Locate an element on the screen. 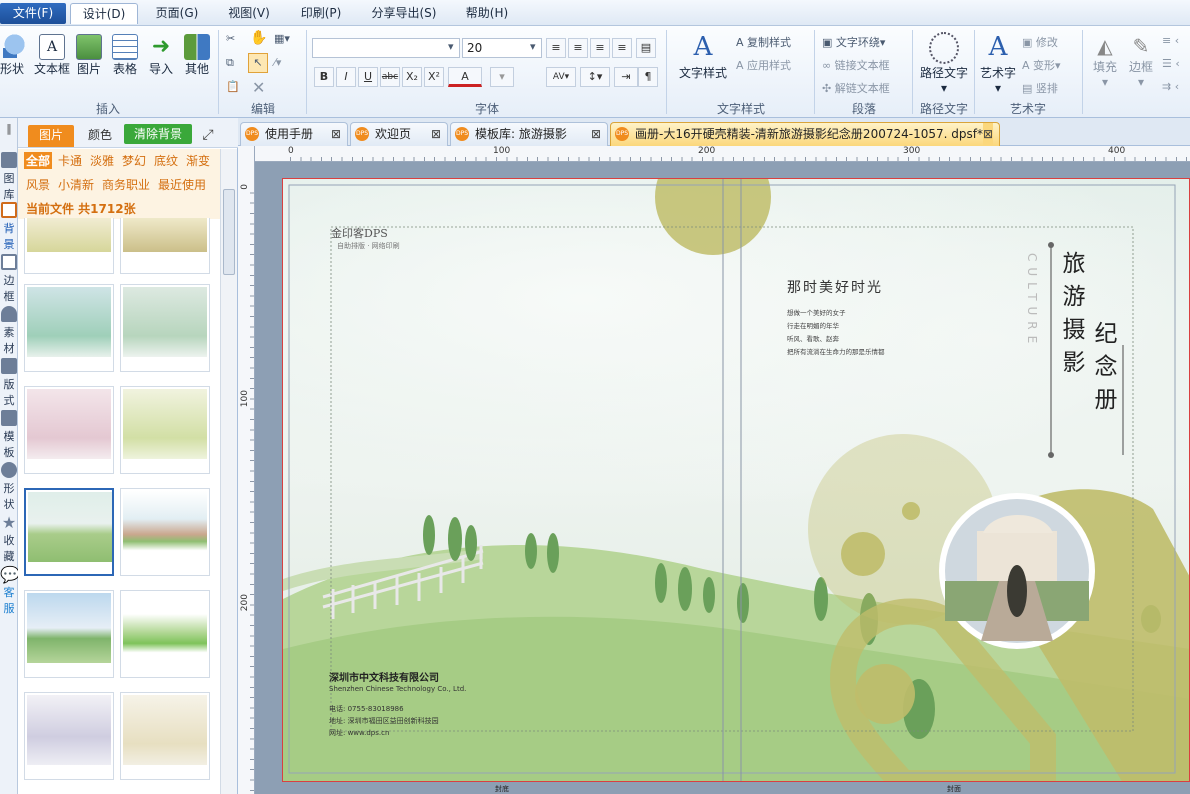 This screenshot has height=794, width=1190. leftstrip-item-layout: 版式 is located at coordinates (9, 383).